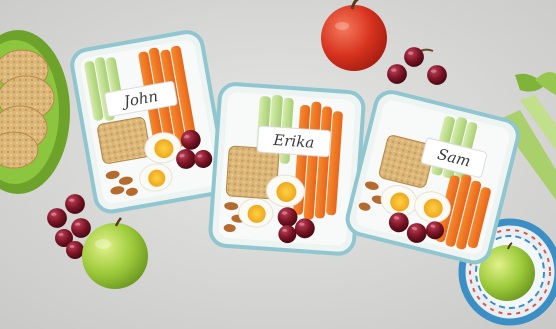 The image size is (556, 329). I want to click on name-tag-label: Erika, so click(293, 141).